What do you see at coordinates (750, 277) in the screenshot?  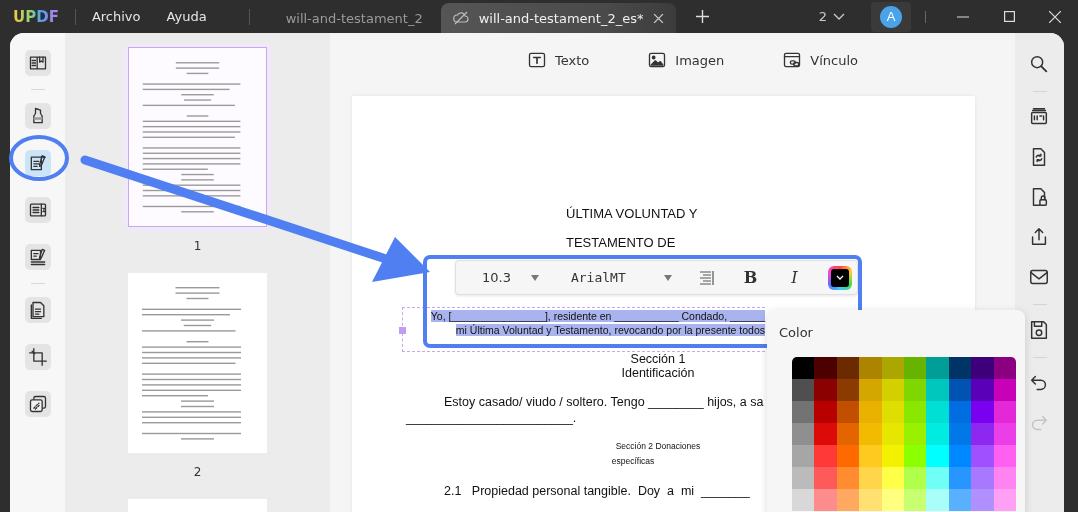 I see `bold-button: B` at bounding box center [750, 277].